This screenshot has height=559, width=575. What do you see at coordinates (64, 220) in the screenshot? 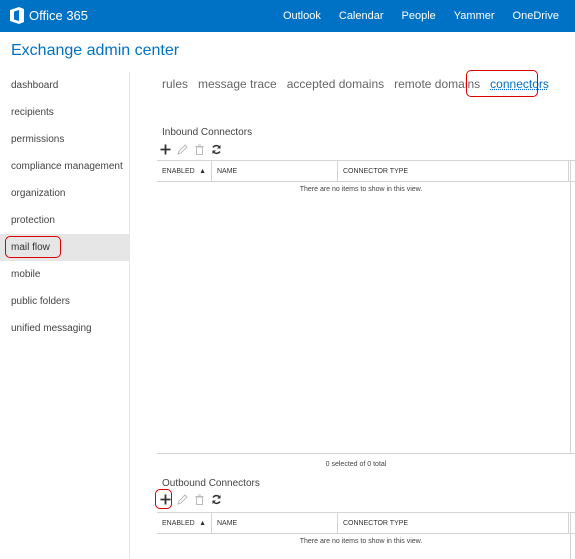
I see `sidebar-item-protection: protection` at bounding box center [64, 220].